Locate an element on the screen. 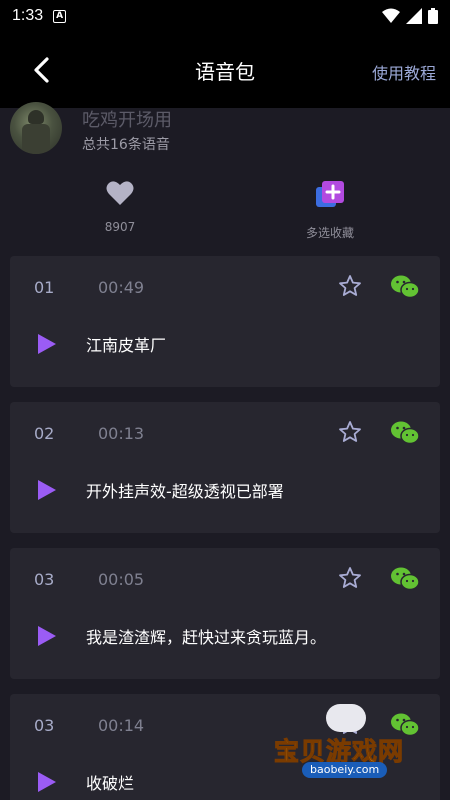  pack-name: 吃鸡开场用 is located at coordinates (127, 120).